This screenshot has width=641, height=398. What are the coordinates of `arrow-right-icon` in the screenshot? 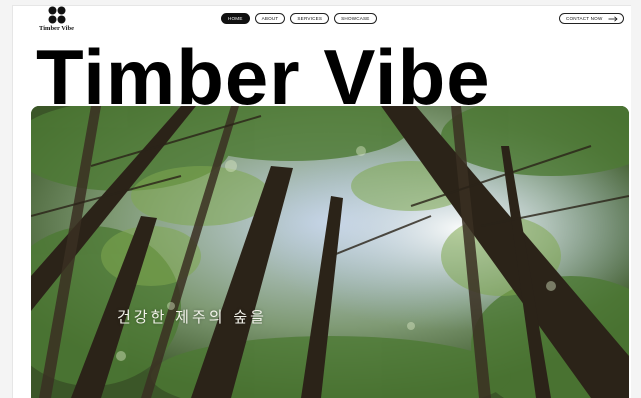 It's located at (613, 18).